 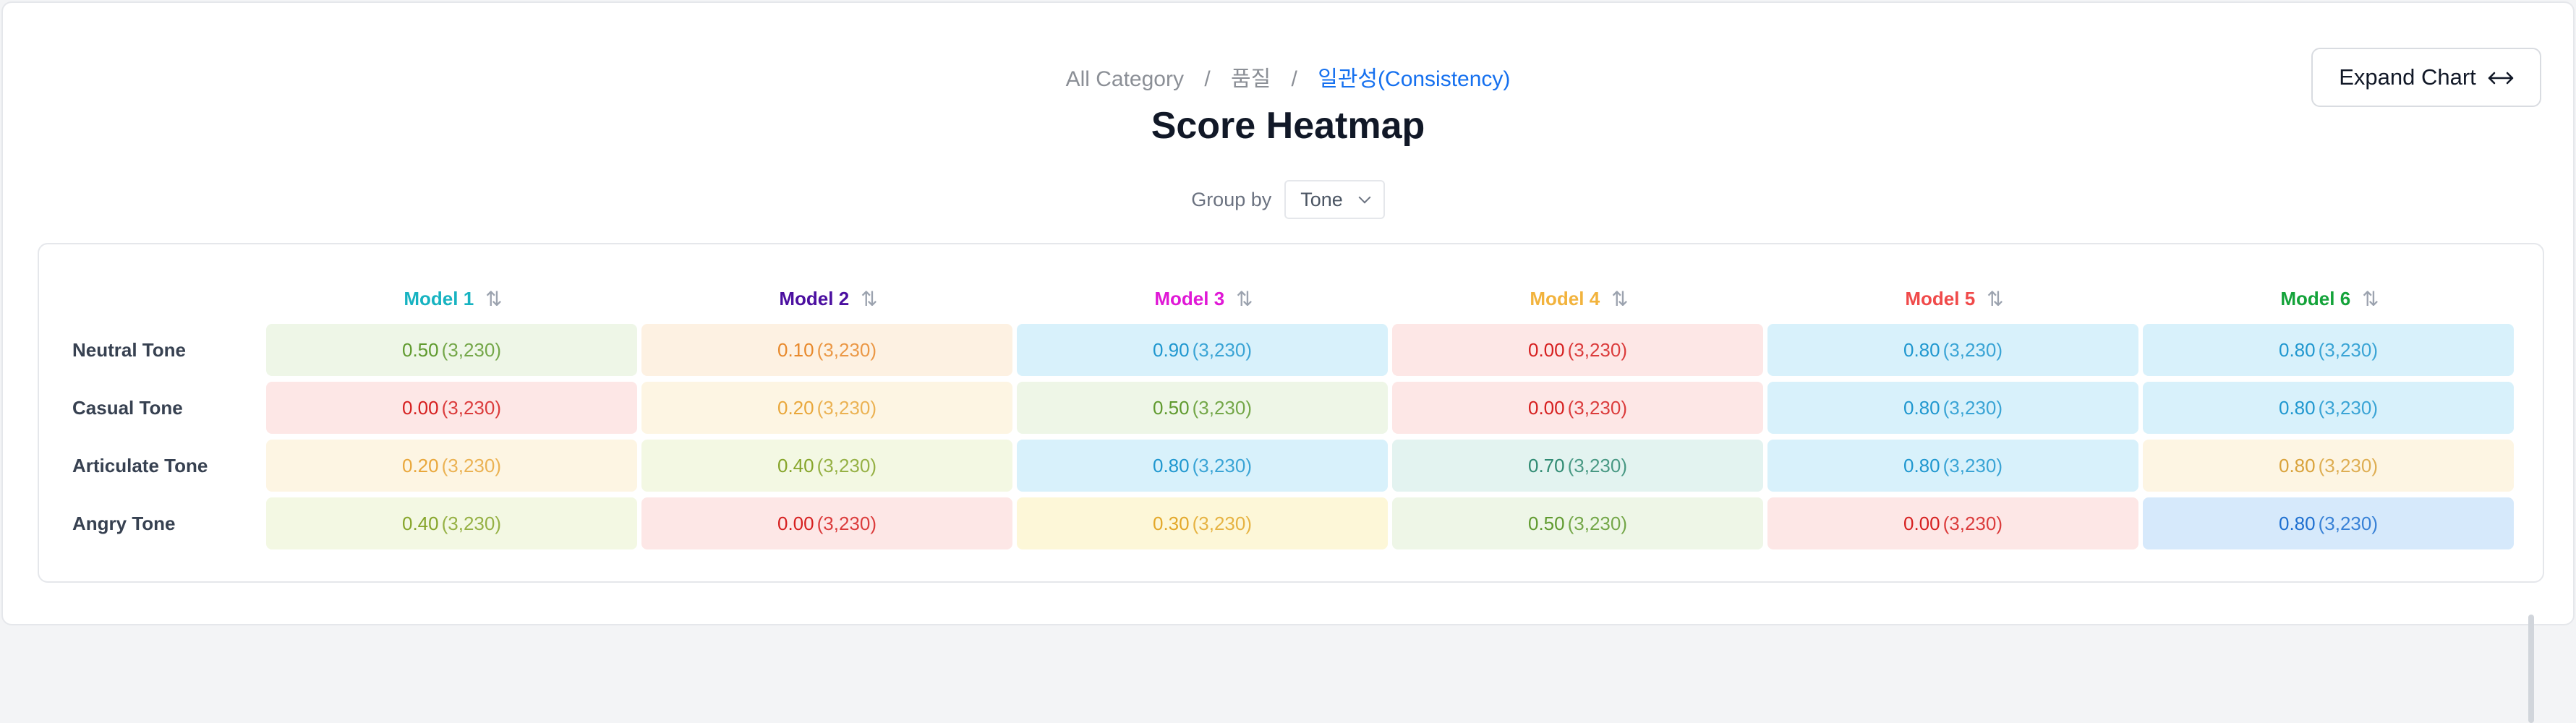 I want to click on group-by-select: Tone, so click(x=1334, y=199).